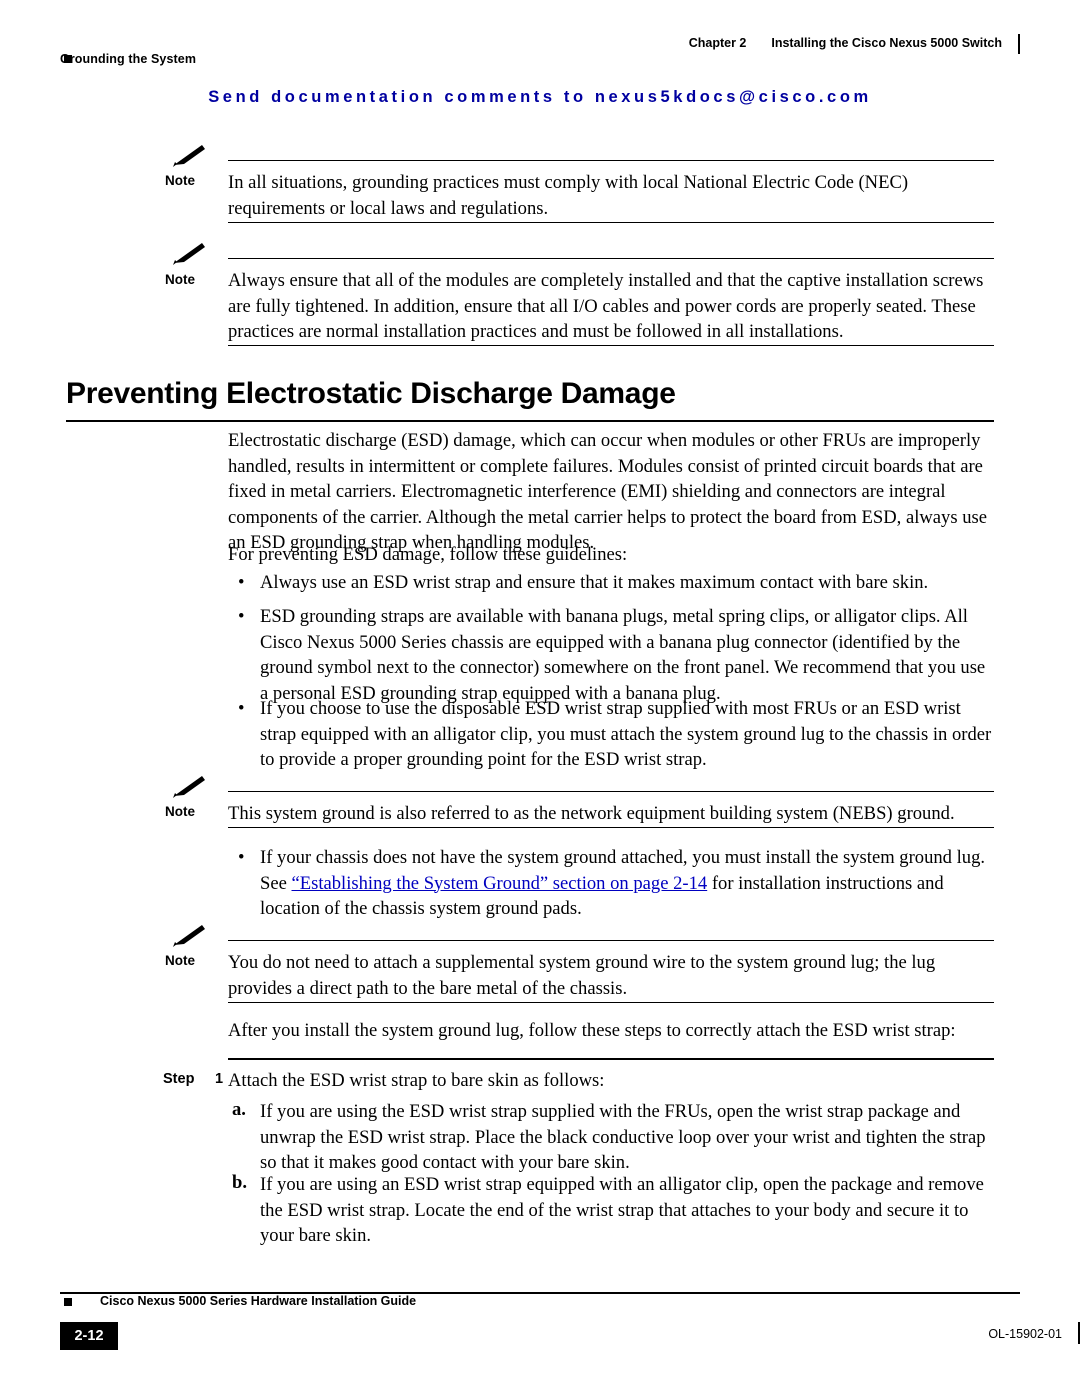 This screenshot has width=1080, height=1397. What do you see at coordinates (68, 1302) in the screenshot?
I see `footer-bullet-square` at bounding box center [68, 1302].